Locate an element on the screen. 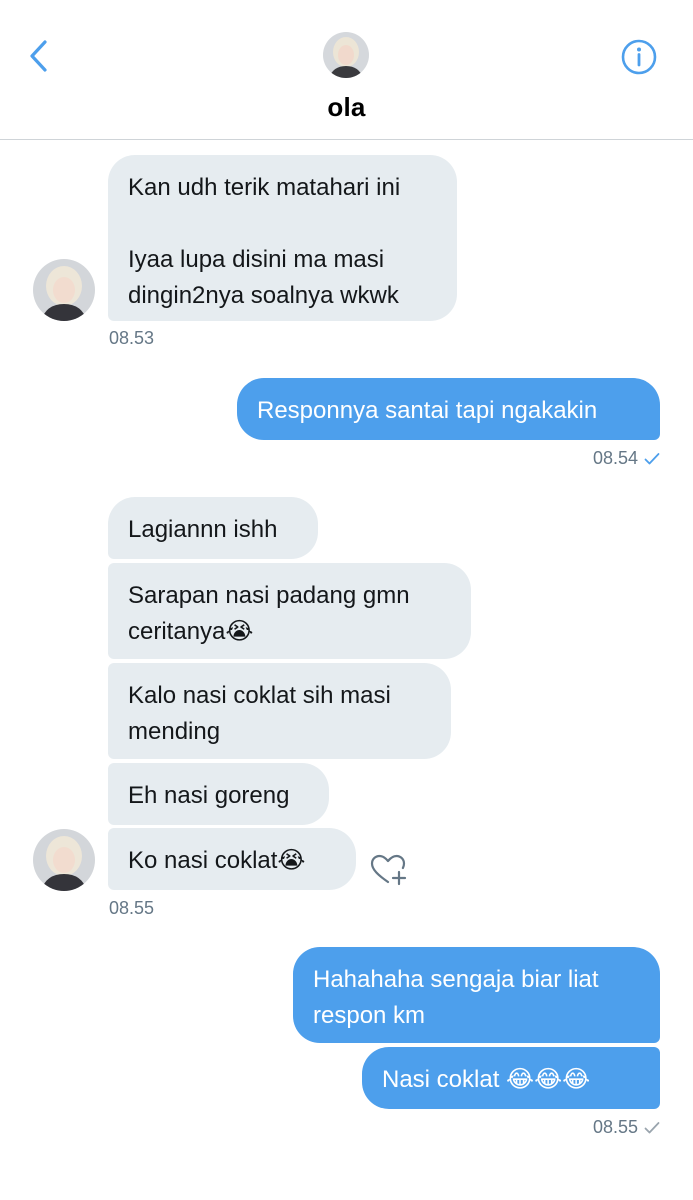 The image size is (693, 1200). incoming-message: Kalo nasi coklat sih masi mending is located at coordinates (279, 711).